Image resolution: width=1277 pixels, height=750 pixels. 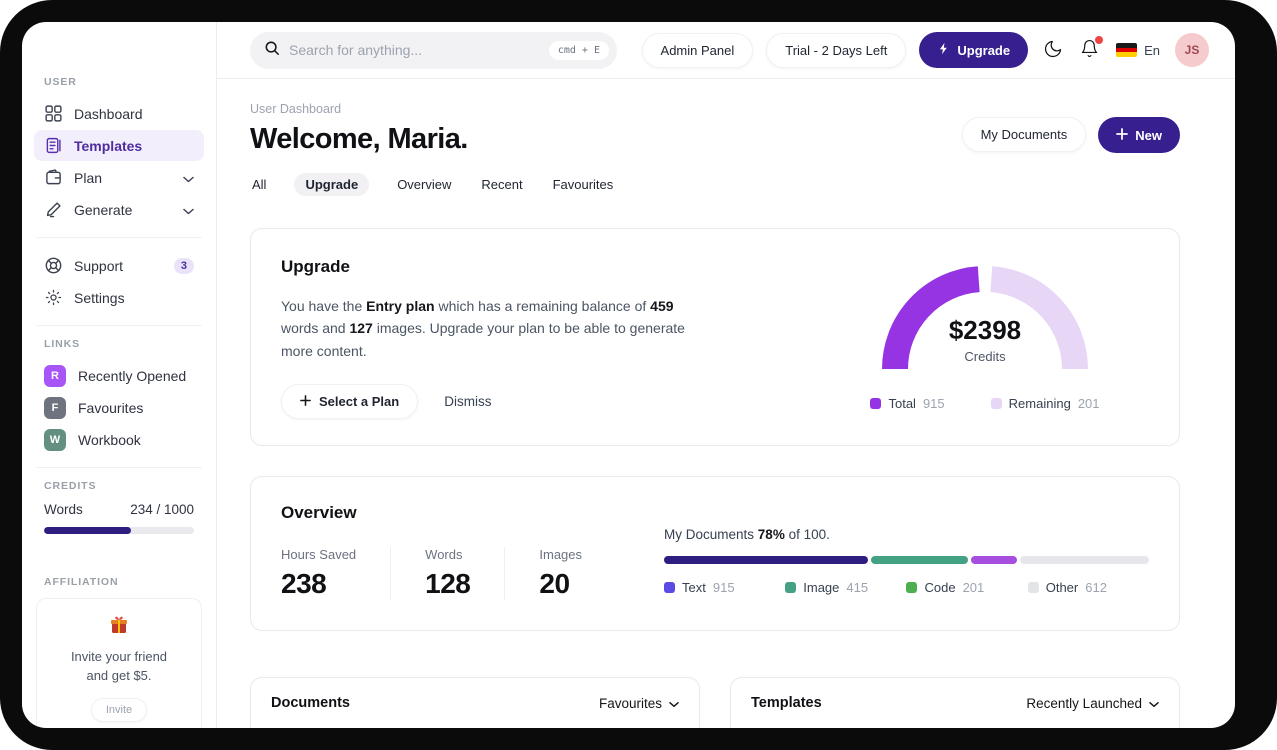 What do you see at coordinates (103, 209) in the screenshot?
I see `sidebar-item-label: Generate` at bounding box center [103, 209].